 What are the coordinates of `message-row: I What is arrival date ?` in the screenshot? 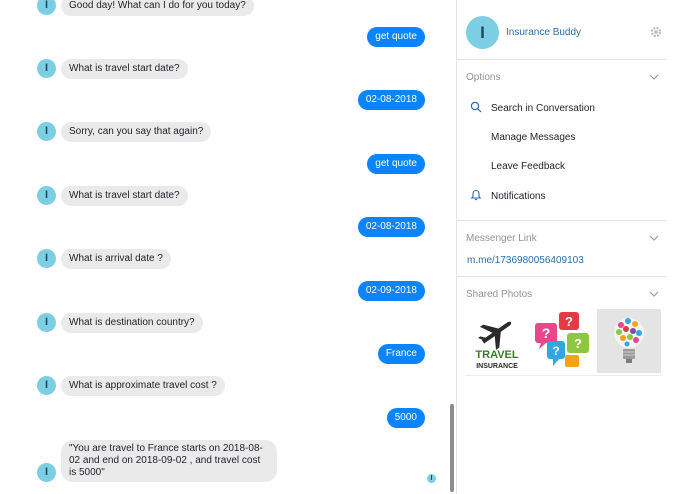 It's located at (225, 260).